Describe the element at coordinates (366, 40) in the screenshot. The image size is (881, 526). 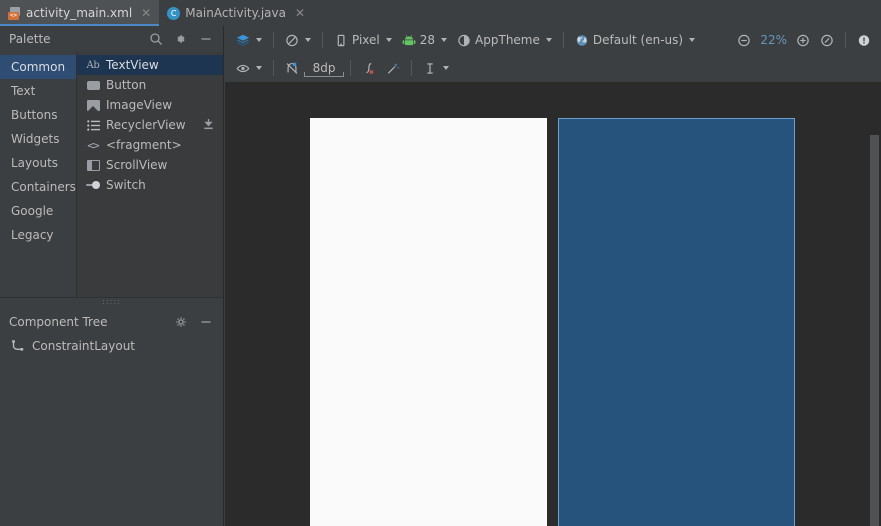
I see `device-label: Pixel` at that location.